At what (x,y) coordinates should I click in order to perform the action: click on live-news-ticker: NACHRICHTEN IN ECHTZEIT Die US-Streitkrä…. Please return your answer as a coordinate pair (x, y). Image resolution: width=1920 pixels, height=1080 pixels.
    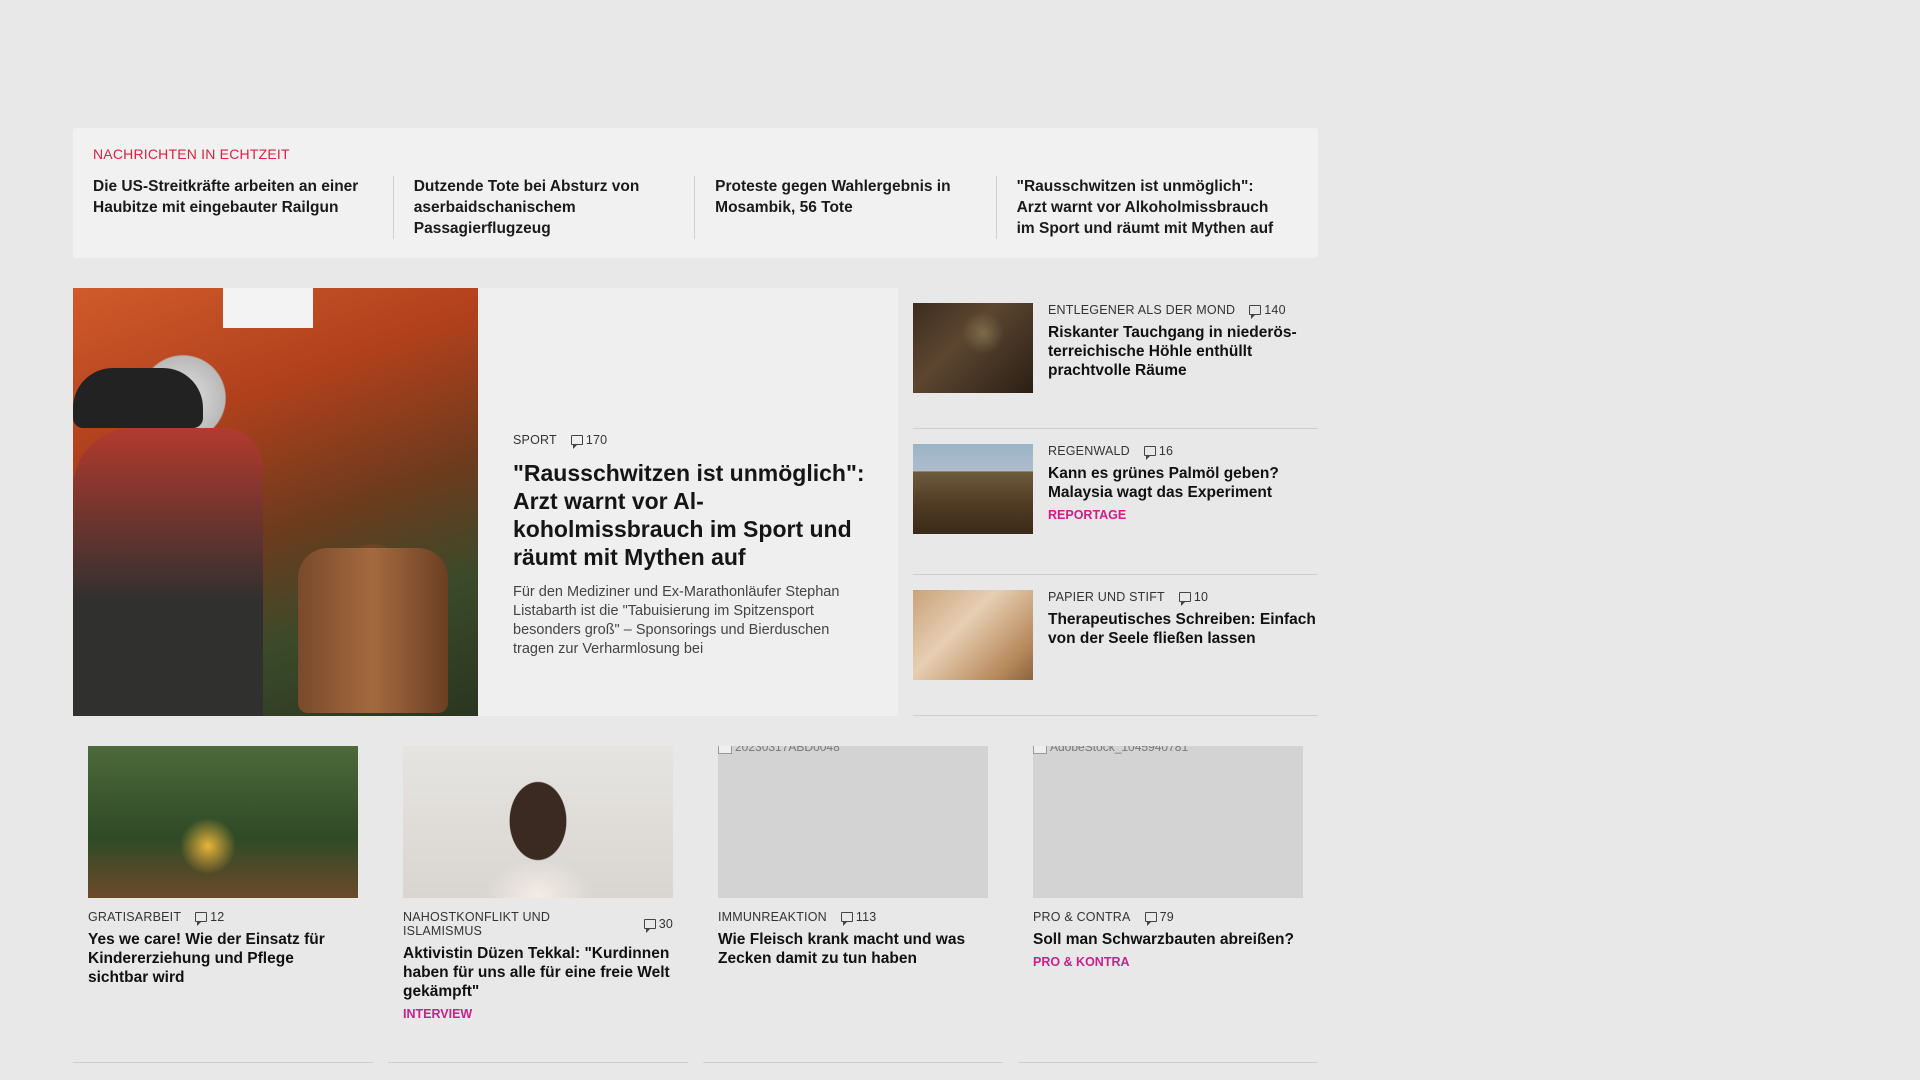
    Looking at the image, I should click on (695, 193).